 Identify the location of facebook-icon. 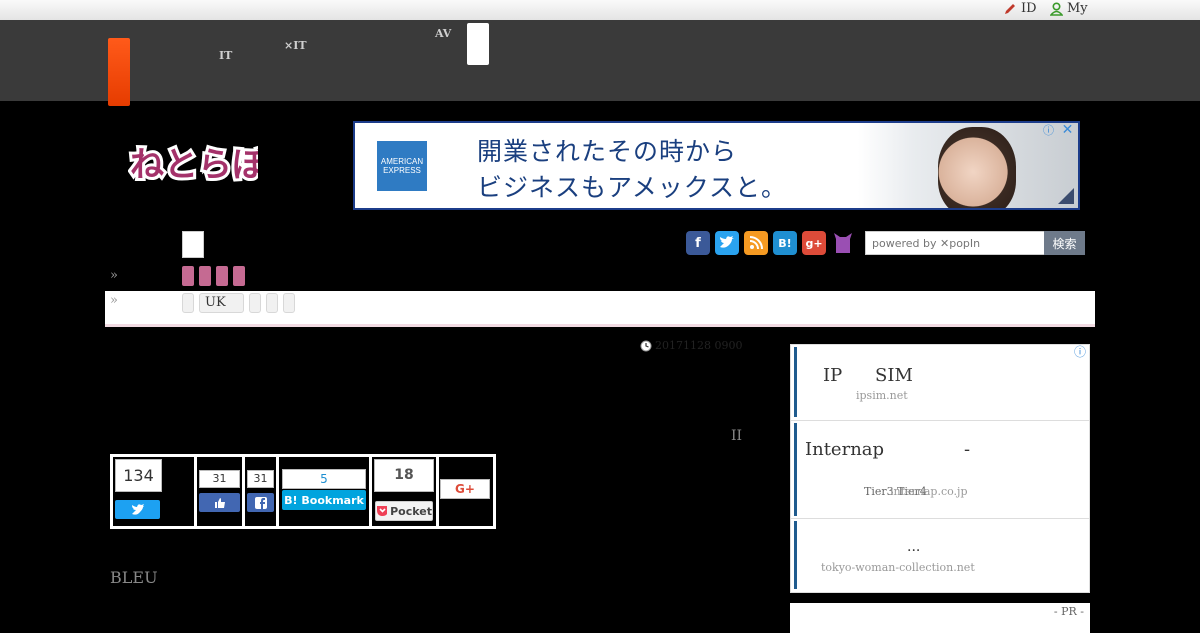
(260, 502).